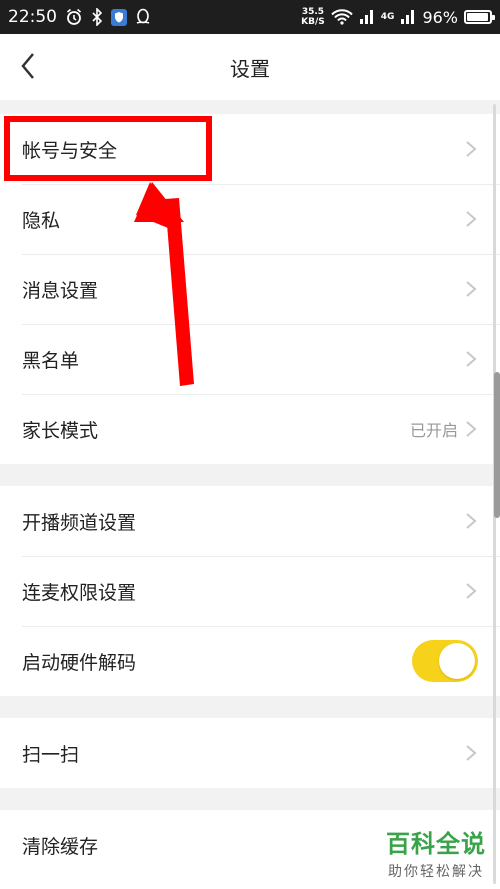  What do you see at coordinates (51, 754) in the screenshot?
I see `settings-item-label: 扫一扫` at bounding box center [51, 754].